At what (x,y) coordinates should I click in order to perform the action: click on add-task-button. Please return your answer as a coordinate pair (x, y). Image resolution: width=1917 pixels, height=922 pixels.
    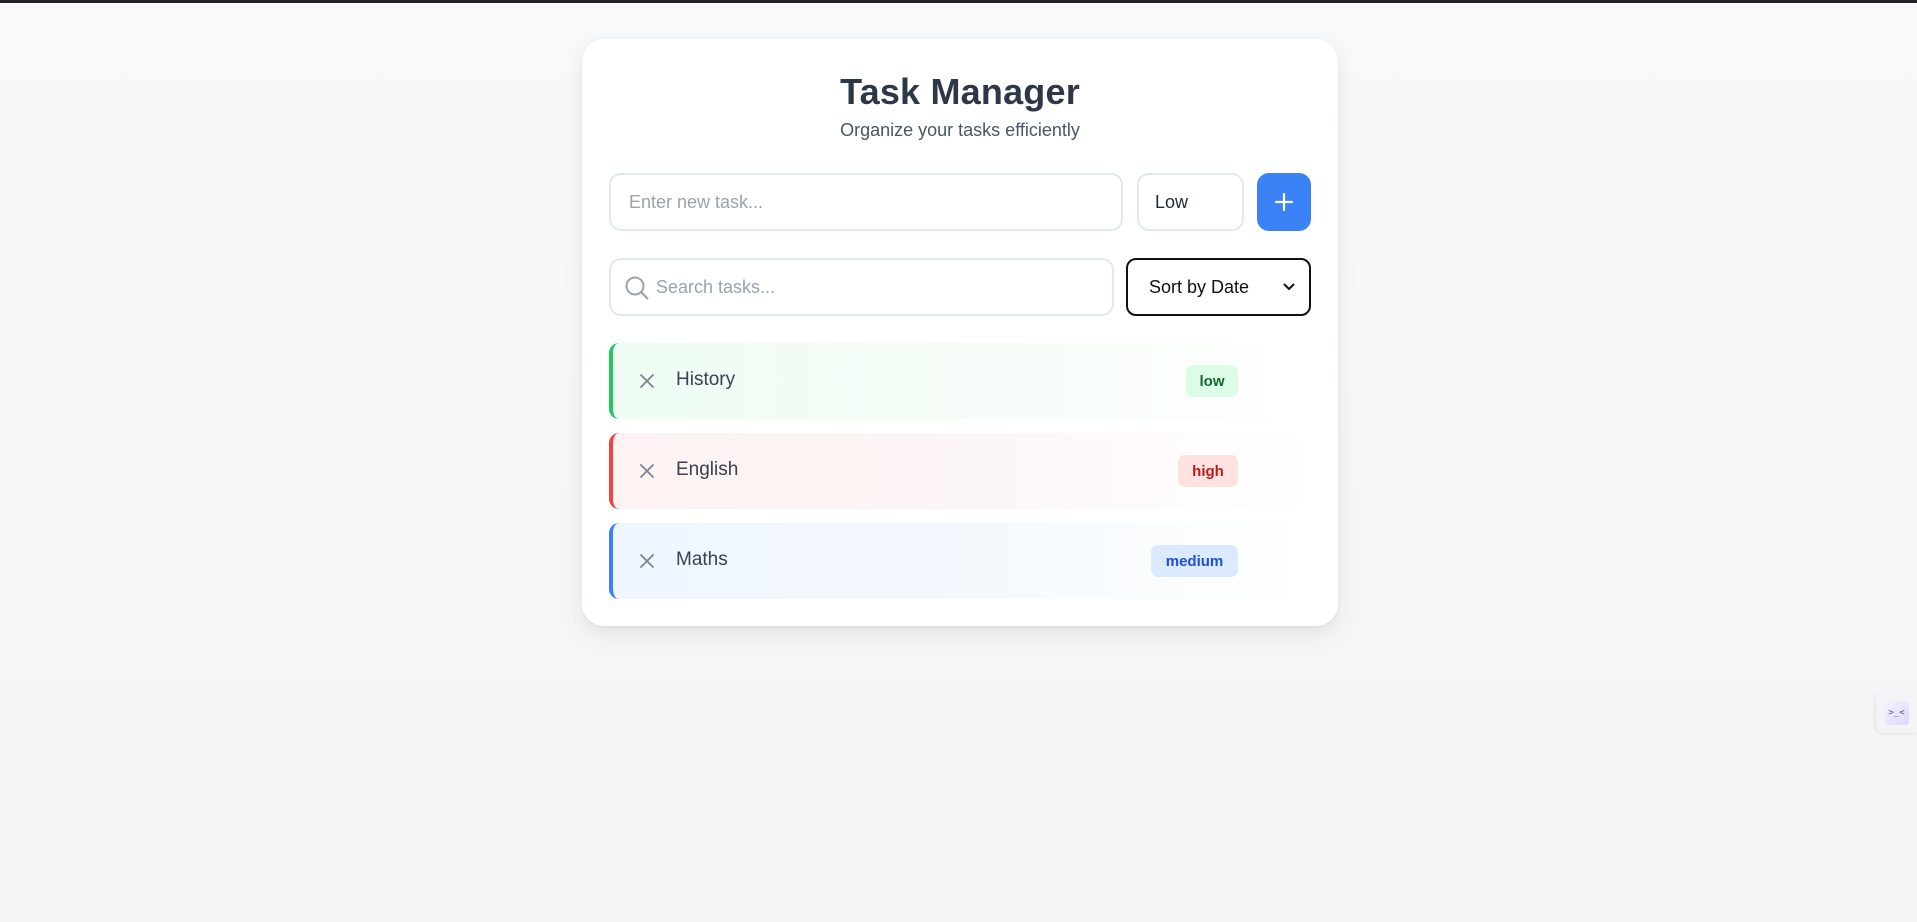
    Looking at the image, I should click on (1284, 202).